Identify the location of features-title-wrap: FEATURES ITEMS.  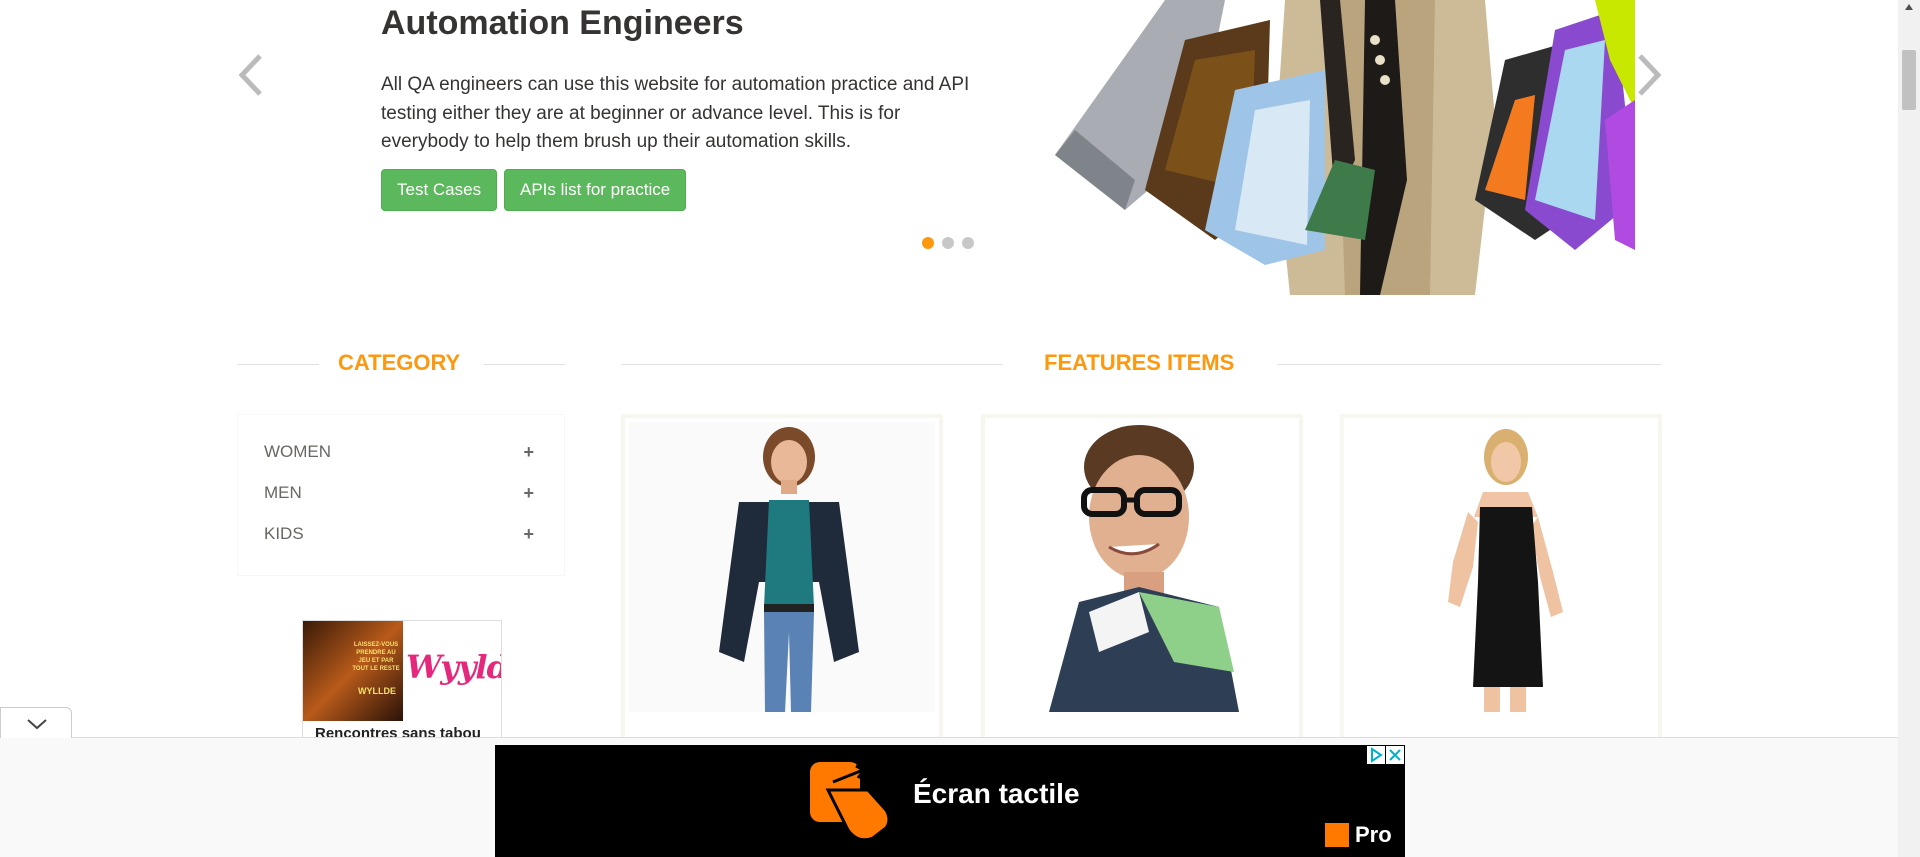
(1141, 365).